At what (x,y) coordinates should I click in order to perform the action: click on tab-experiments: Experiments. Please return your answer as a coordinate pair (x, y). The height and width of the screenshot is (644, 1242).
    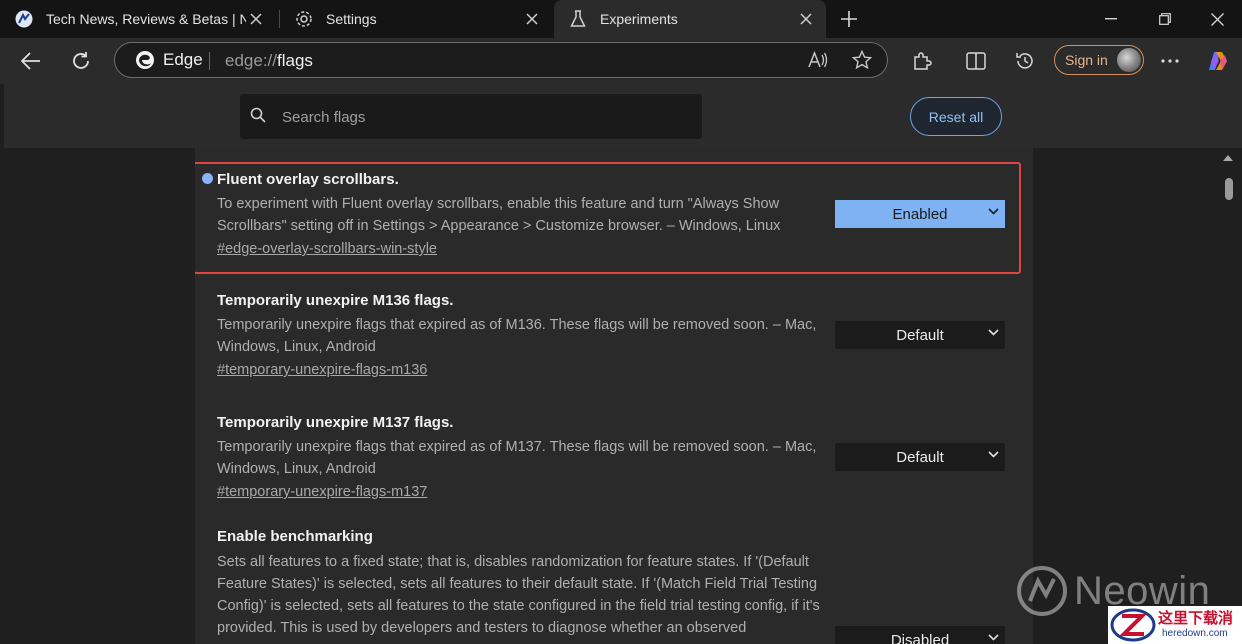
    Looking at the image, I should click on (690, 19).